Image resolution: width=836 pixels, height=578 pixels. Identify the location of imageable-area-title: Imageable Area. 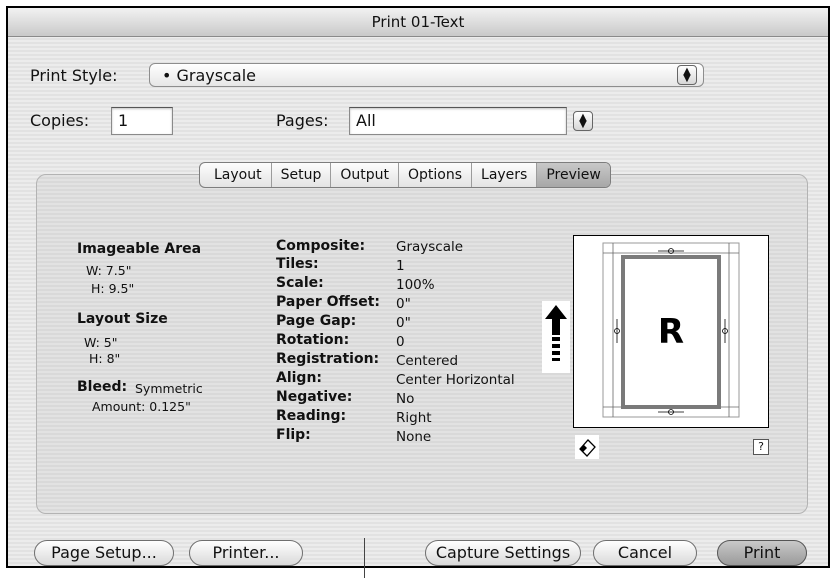
(139, 249).